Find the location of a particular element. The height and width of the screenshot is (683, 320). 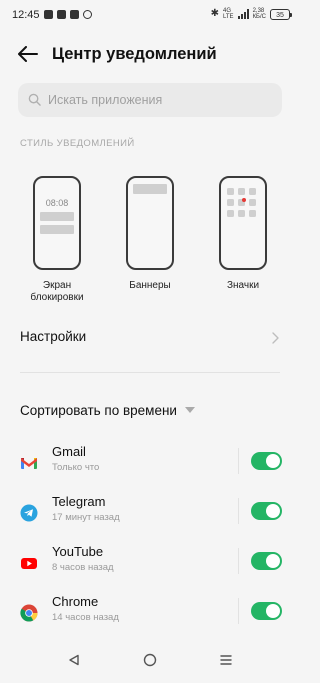

arrow-left-icon is located at coordinates (28, 54).